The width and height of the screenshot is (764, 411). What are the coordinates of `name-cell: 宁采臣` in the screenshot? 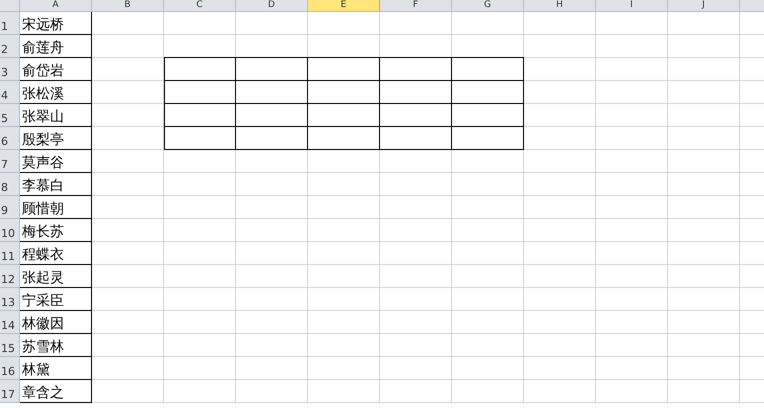 It's located at (56, 299).